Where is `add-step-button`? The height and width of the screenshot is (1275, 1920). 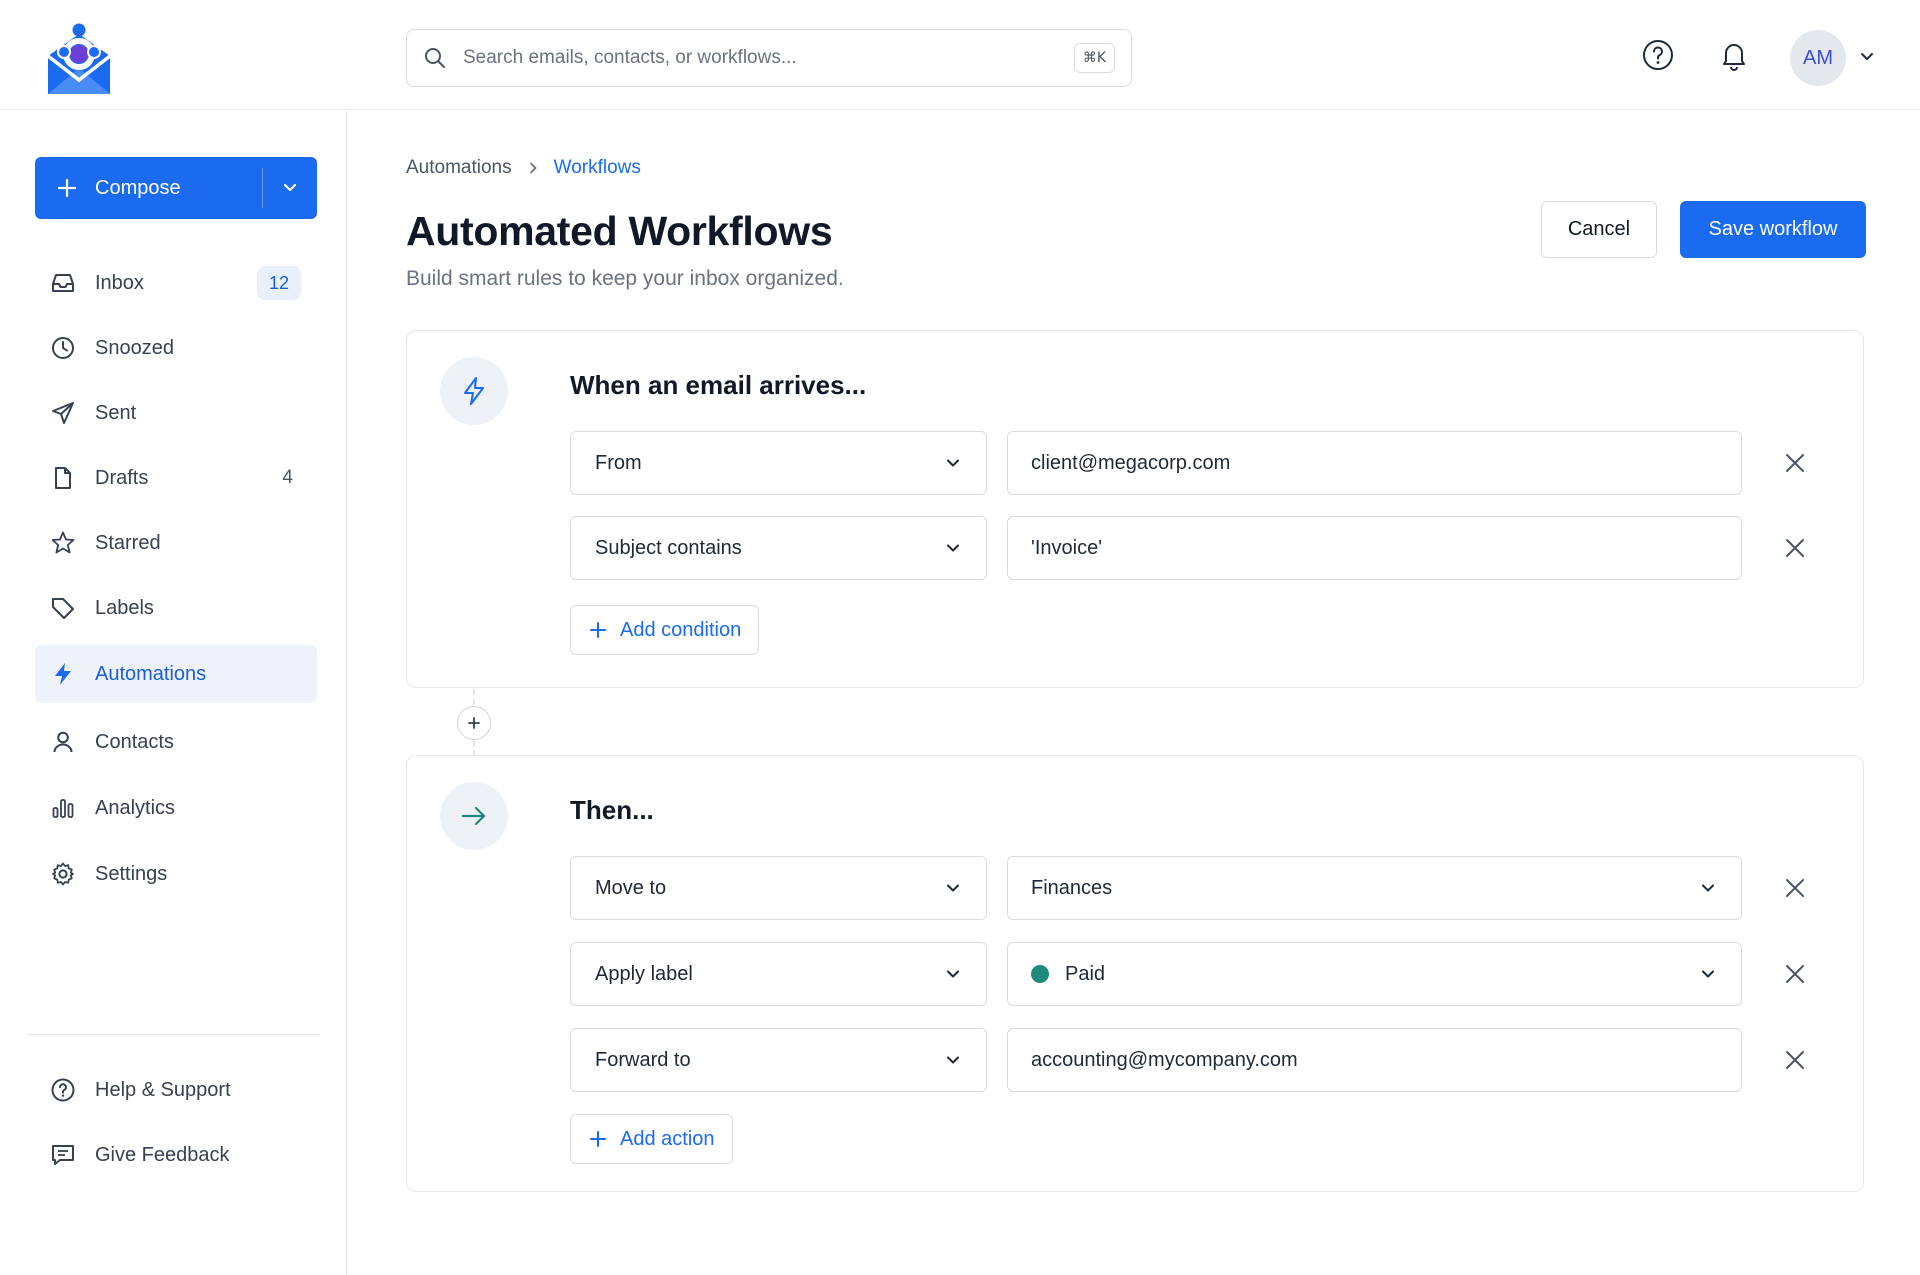 add-step-button is located at coordinates (474, 723).